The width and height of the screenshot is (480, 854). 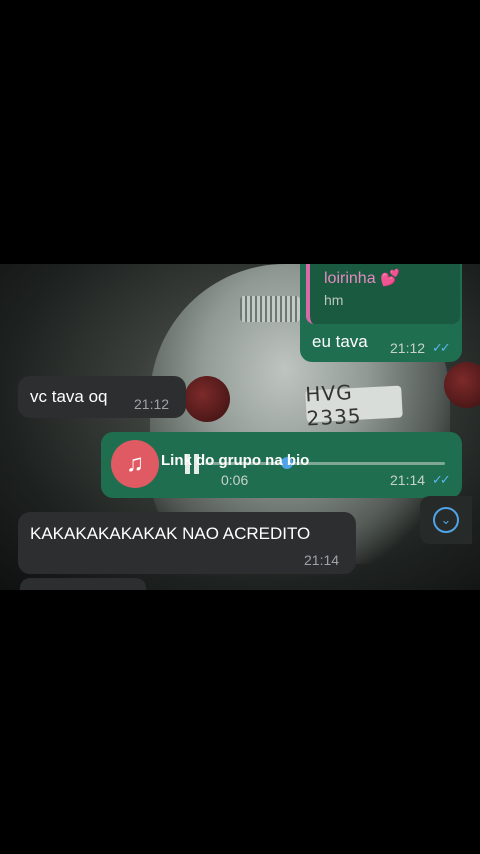 I want to click on audio-duration: 0:06, so click(x=235, y=480).